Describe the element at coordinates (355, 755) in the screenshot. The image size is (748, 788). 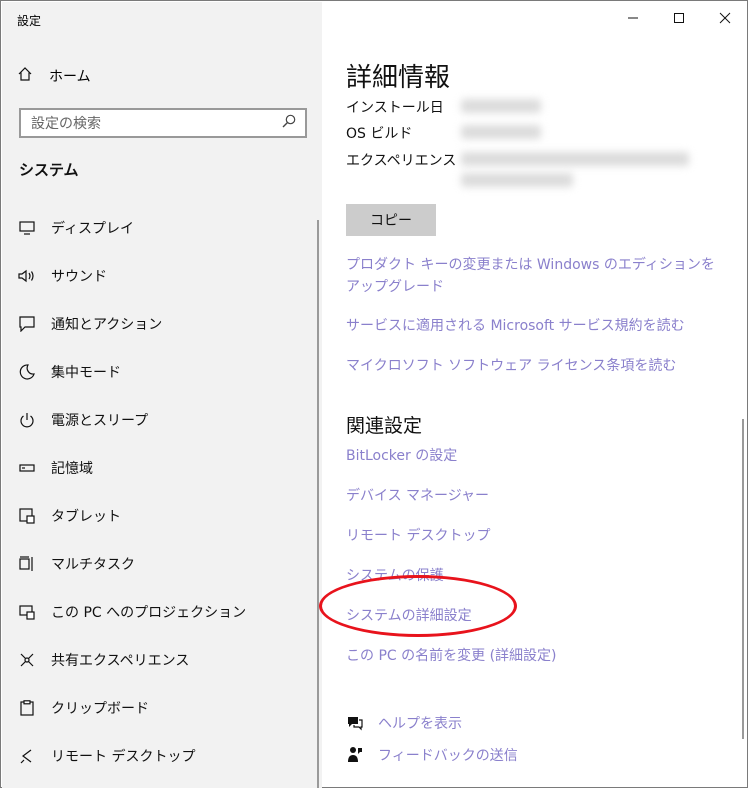
I see `feedback-icon` at that location.